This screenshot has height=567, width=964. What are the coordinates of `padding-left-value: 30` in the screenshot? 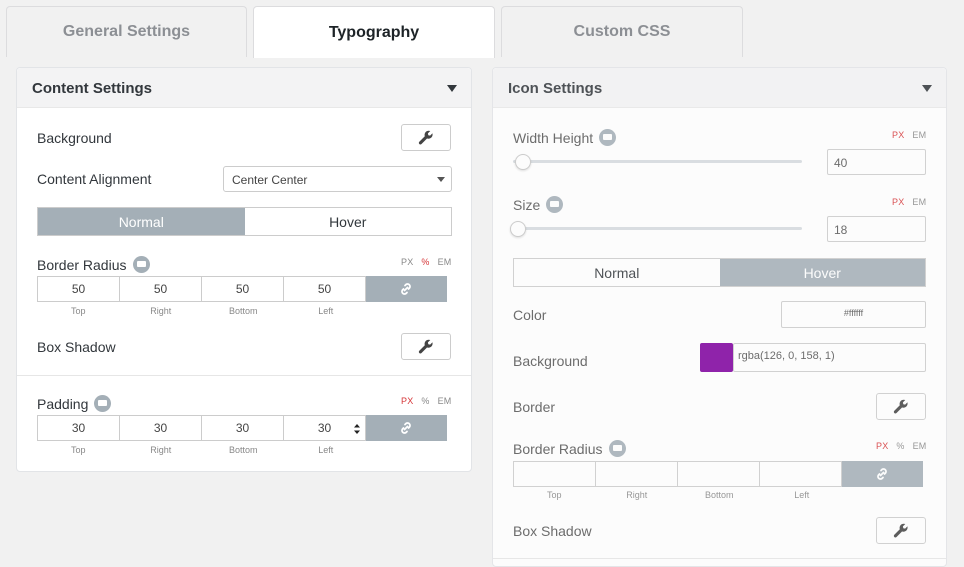 It's located at (324, 428).